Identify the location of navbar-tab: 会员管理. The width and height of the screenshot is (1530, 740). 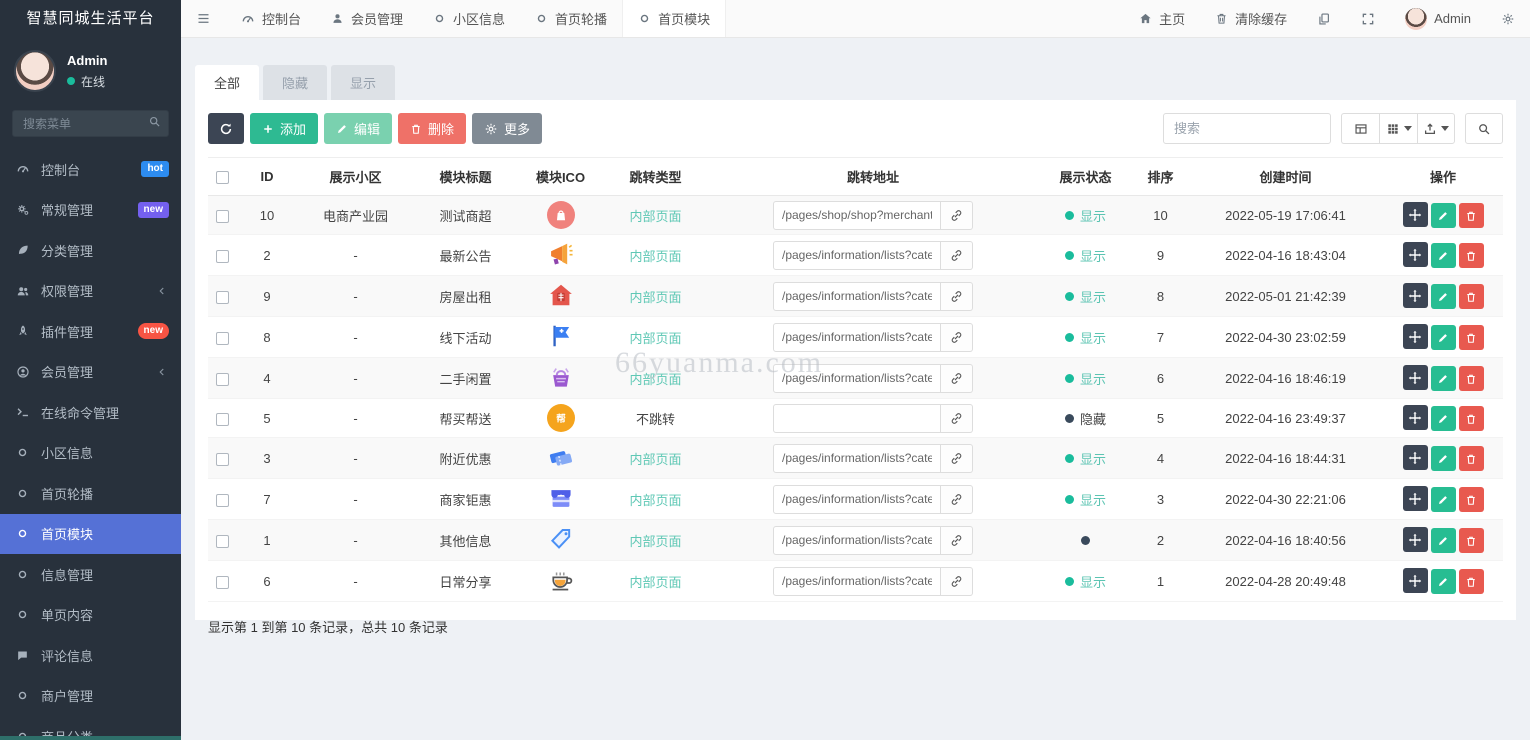
(367, 18).